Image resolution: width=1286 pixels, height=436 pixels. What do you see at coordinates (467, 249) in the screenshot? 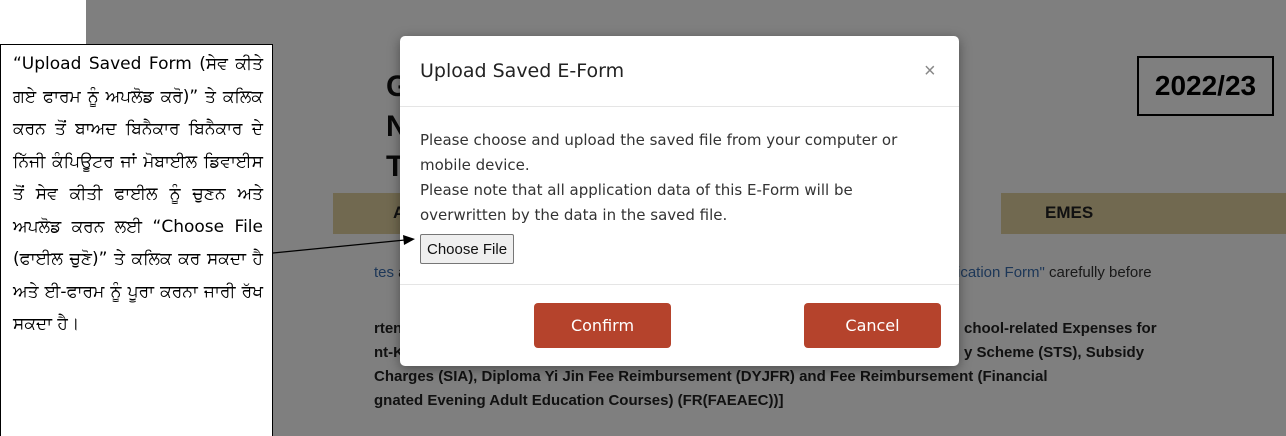
I see `choose-file-button: Choose File` at bounding box center [467, 249].